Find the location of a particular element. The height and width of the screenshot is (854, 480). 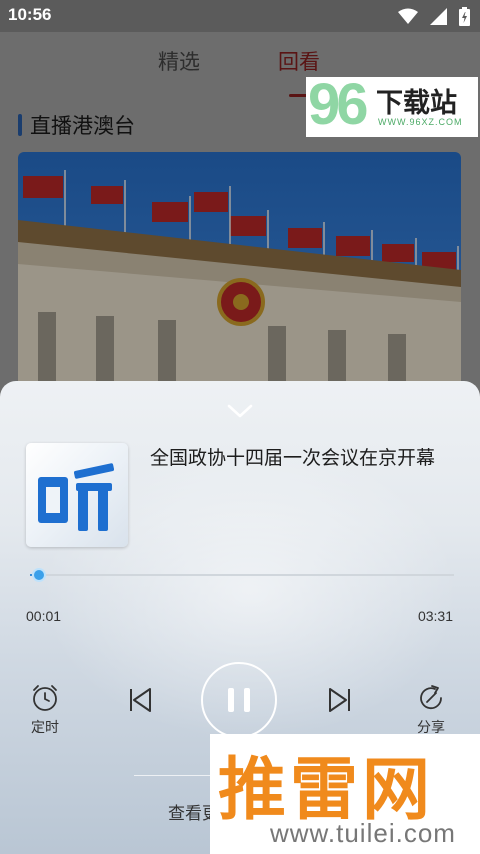

current-time: 00:01 is located at coordinates (44, 616).